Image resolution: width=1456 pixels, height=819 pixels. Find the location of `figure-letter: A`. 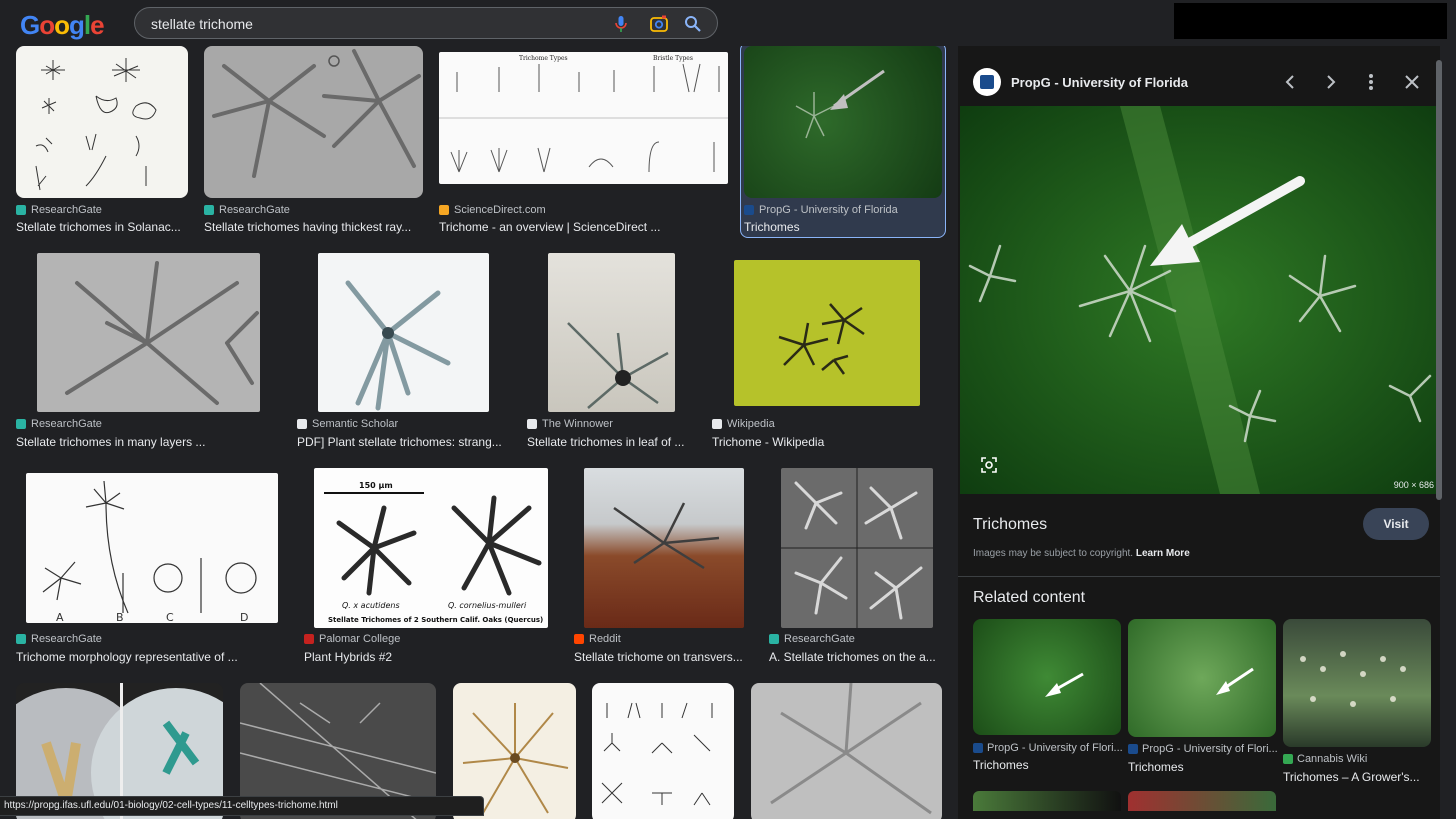

figure-letter: A is located at coordinates (60, 617).